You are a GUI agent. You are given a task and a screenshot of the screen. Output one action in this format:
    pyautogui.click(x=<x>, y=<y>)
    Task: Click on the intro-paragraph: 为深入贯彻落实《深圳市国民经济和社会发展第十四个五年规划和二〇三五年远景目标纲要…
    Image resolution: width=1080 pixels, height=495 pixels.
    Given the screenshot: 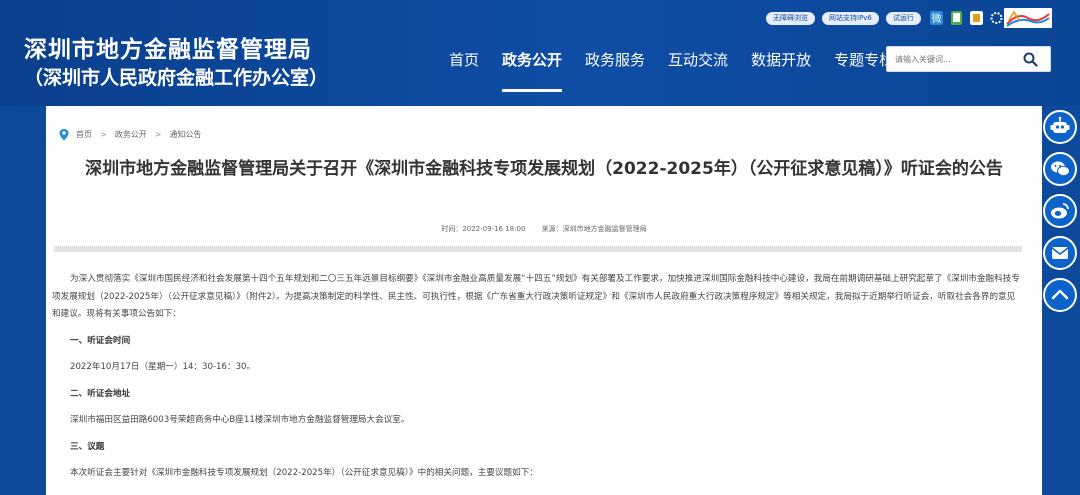 What is the action you would take?
    pyautogui.click(x=536, y=296)
    